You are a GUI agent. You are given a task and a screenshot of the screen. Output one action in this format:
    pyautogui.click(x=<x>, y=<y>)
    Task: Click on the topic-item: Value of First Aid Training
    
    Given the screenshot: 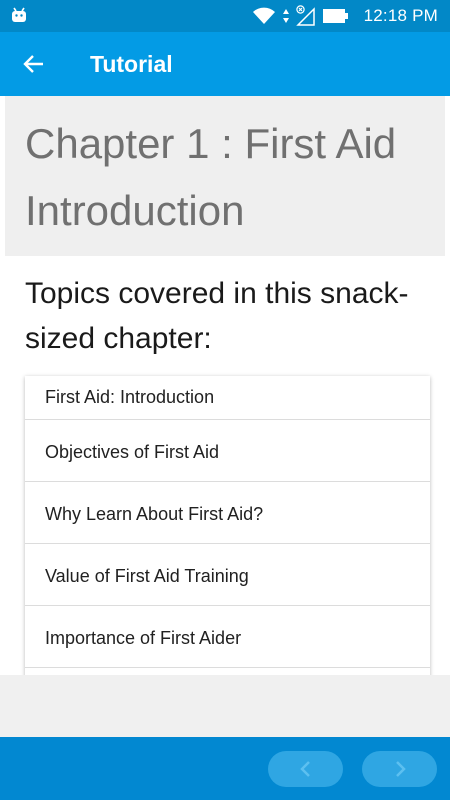 What is the action you would take?
    pyautogui.click(x=227, y=575)
    